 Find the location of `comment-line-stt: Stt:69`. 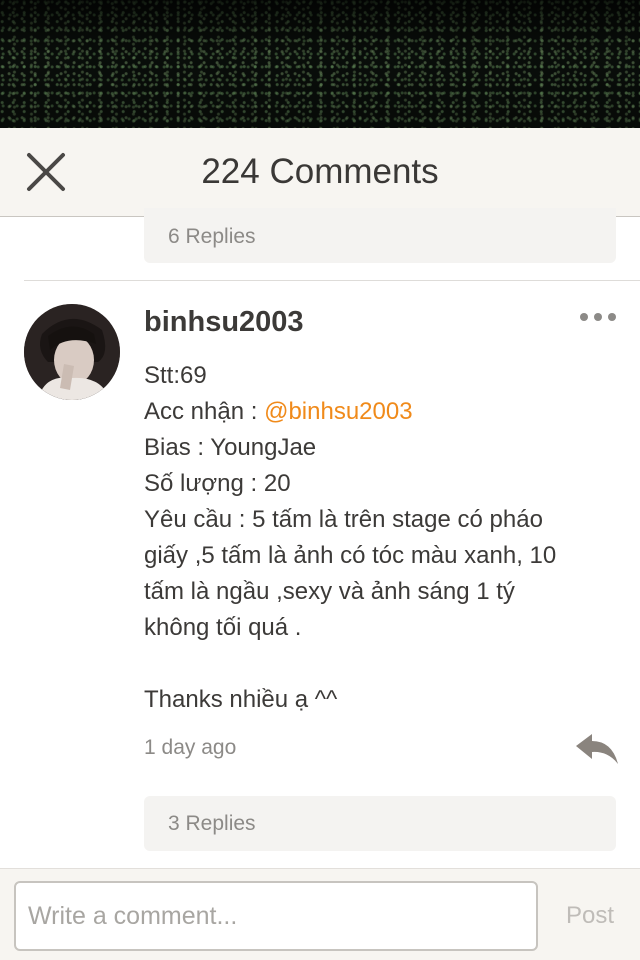

comment-line-stt: Stt:69 is located at coordinates (175, 375).